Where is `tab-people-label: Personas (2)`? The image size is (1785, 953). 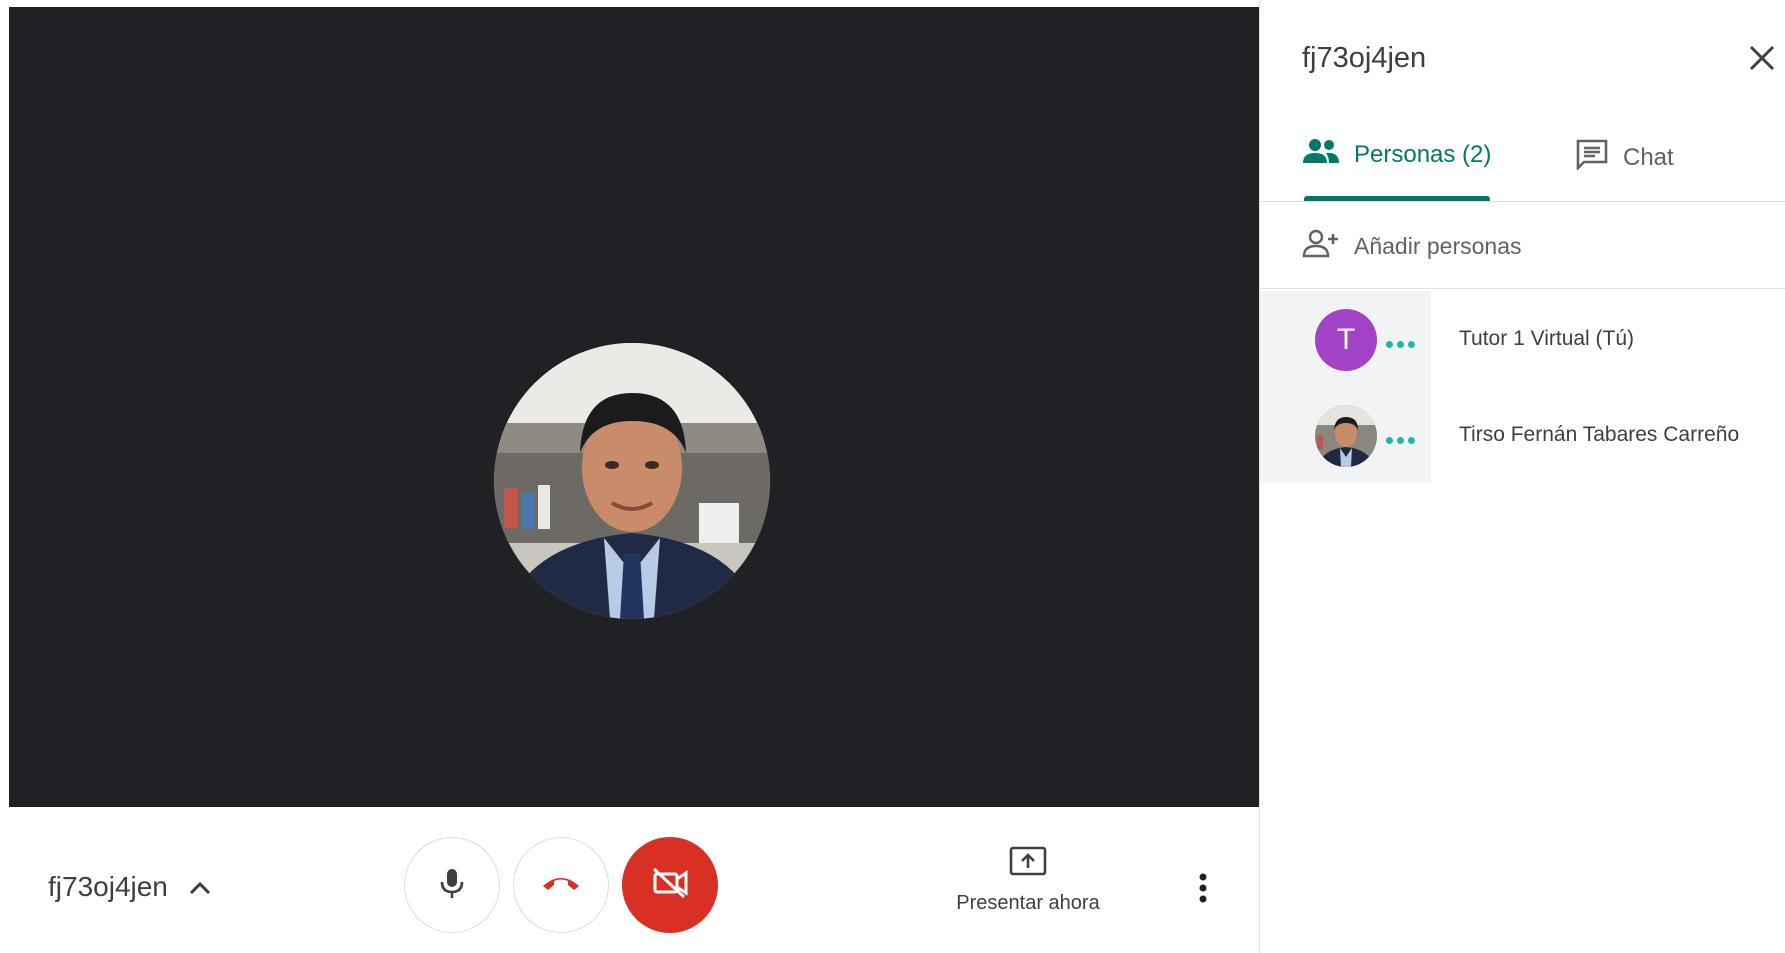
tab-people-label: Personas (2) is located at coordinates (1423, 154).